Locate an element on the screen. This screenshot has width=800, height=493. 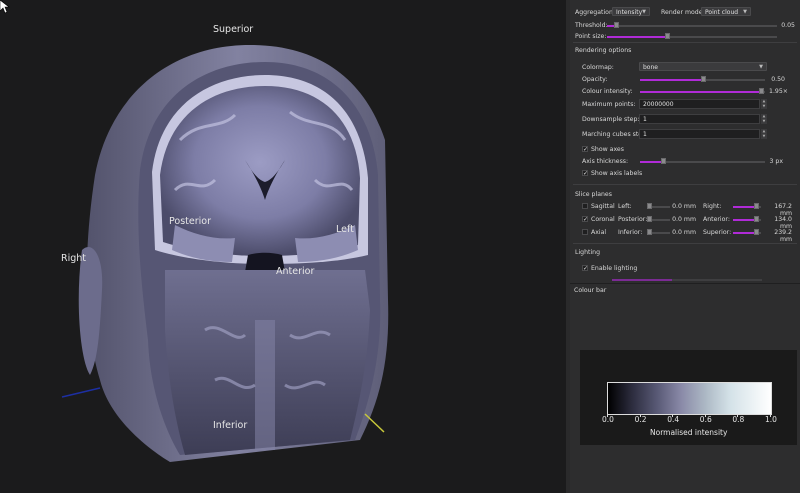
downsample-label: Downsample step: is located at coordinates (611, 119).